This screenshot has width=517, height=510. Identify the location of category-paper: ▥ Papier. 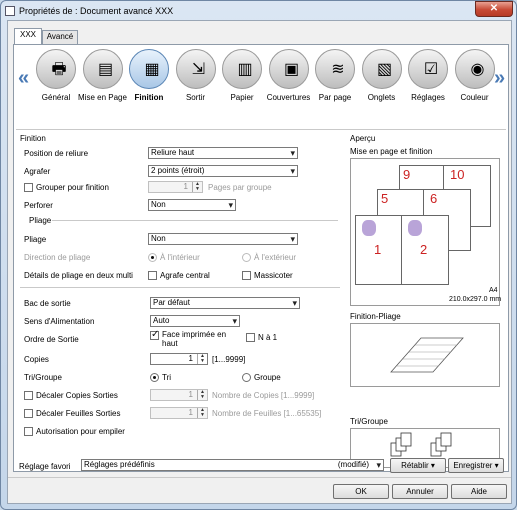
(242, 88).